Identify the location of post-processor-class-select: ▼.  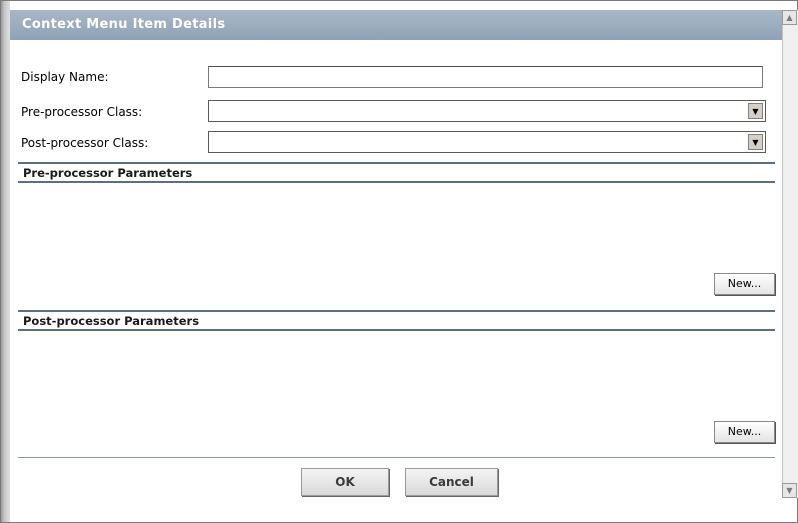
(487, 142).